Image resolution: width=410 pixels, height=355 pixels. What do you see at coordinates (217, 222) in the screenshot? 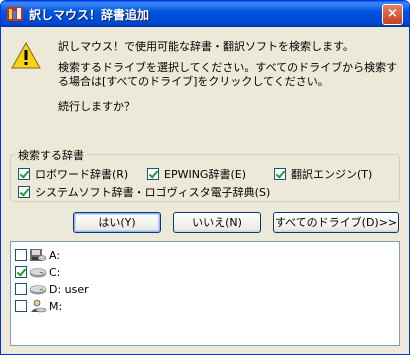
I see `no-button: いいえ(N)` at bounding box center [217, 222].